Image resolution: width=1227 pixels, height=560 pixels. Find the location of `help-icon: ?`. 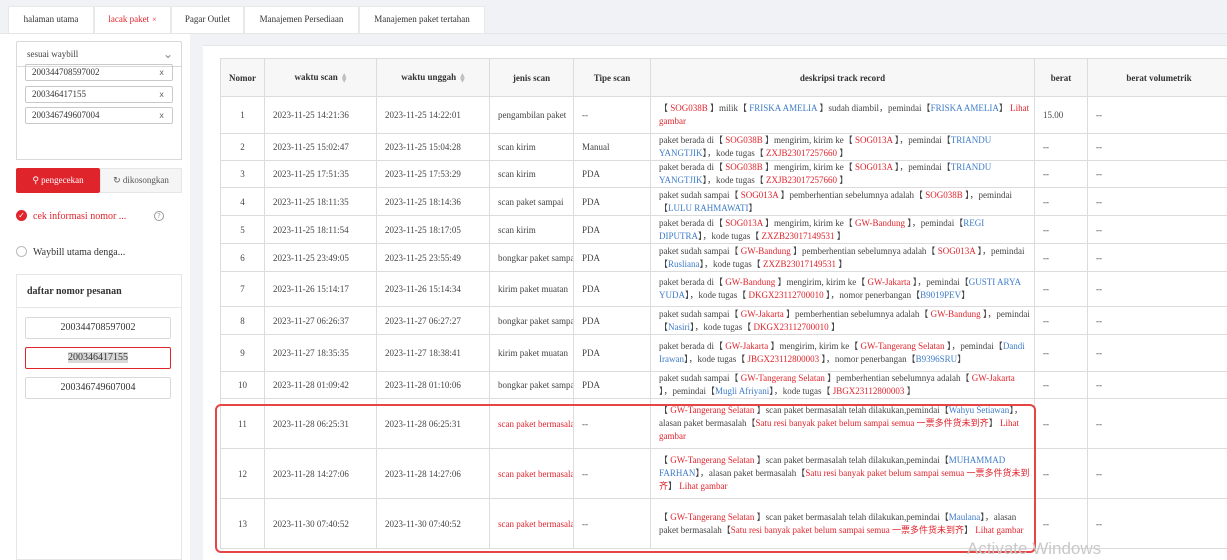

help-icon: ? is located at coordinates (159, 216).